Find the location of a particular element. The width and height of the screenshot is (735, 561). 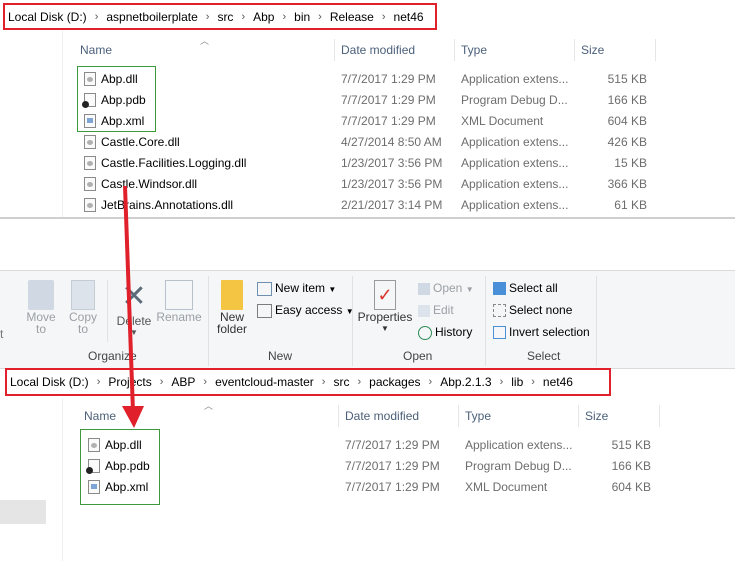

arrow-head is located at coordinates (133, 417).